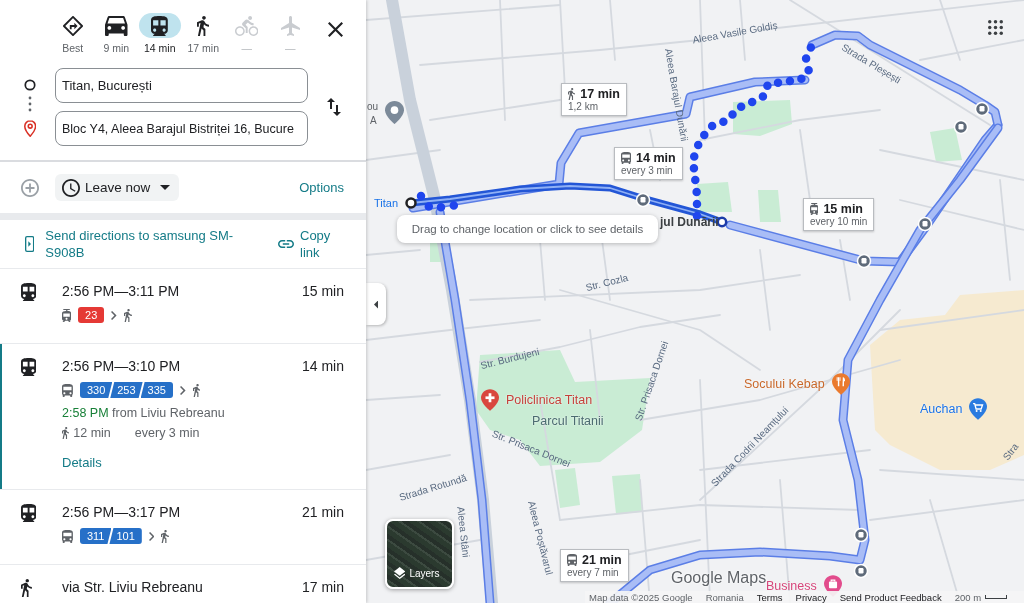  What do you see at coordinates (593, 572) in the screenshot?
I see `callout-detail: every 7 min` at bounding box center [593, 572].